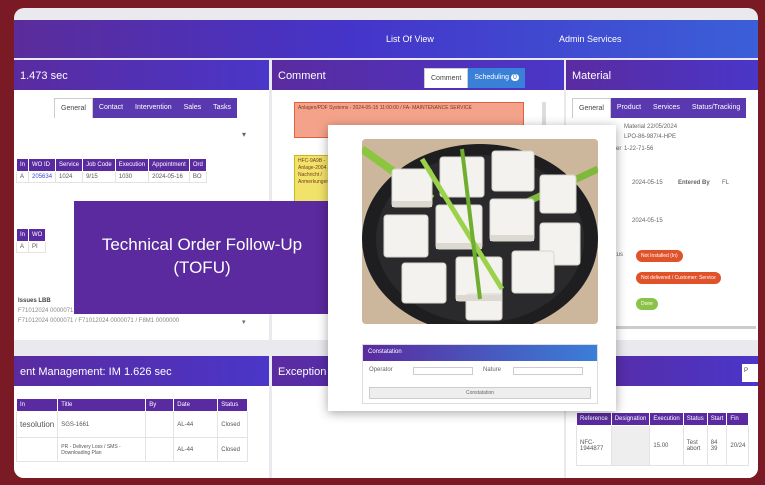 The width and height of the screenshot is (765, 485). Describe the element at coordinates (141, 75) in the screenshot. I see `work-order-panel-title: 1.473 sec` at that location.